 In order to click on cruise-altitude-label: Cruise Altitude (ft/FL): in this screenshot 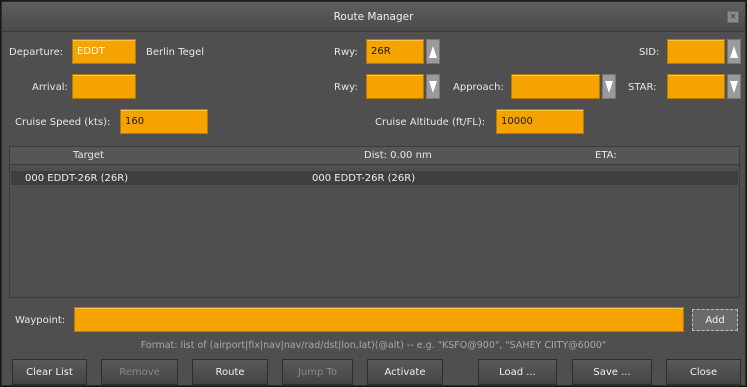, I will do `click(430, 122)`.